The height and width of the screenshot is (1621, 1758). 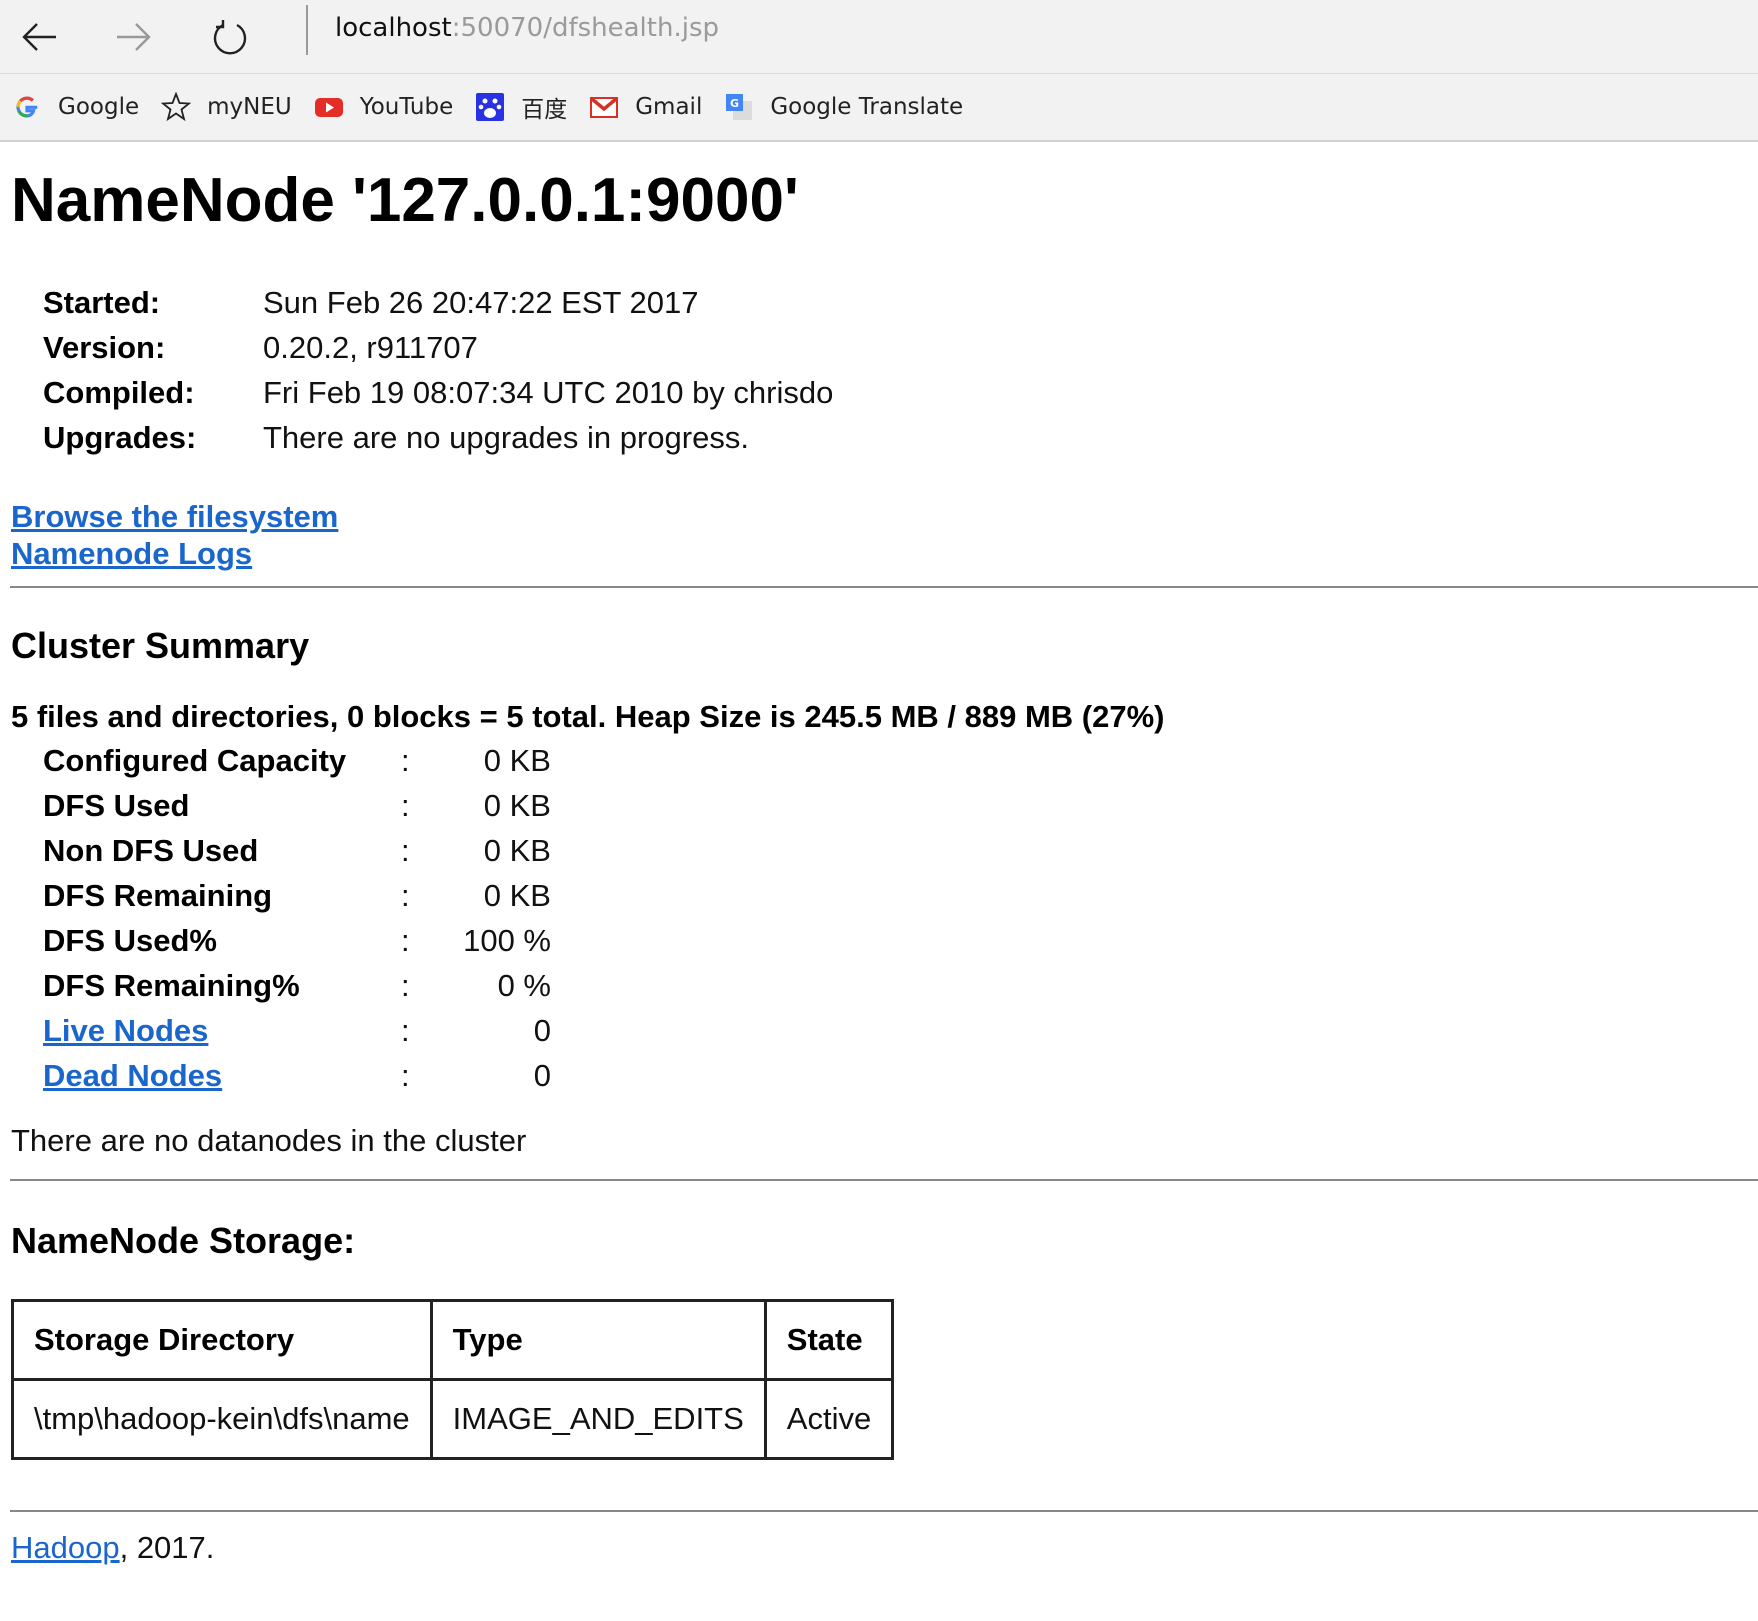 What do you see at coordinates (506, 437) in the screenshot?
I see `info-value: There are no upgrades in progress.` at bounding box center [506, 437].